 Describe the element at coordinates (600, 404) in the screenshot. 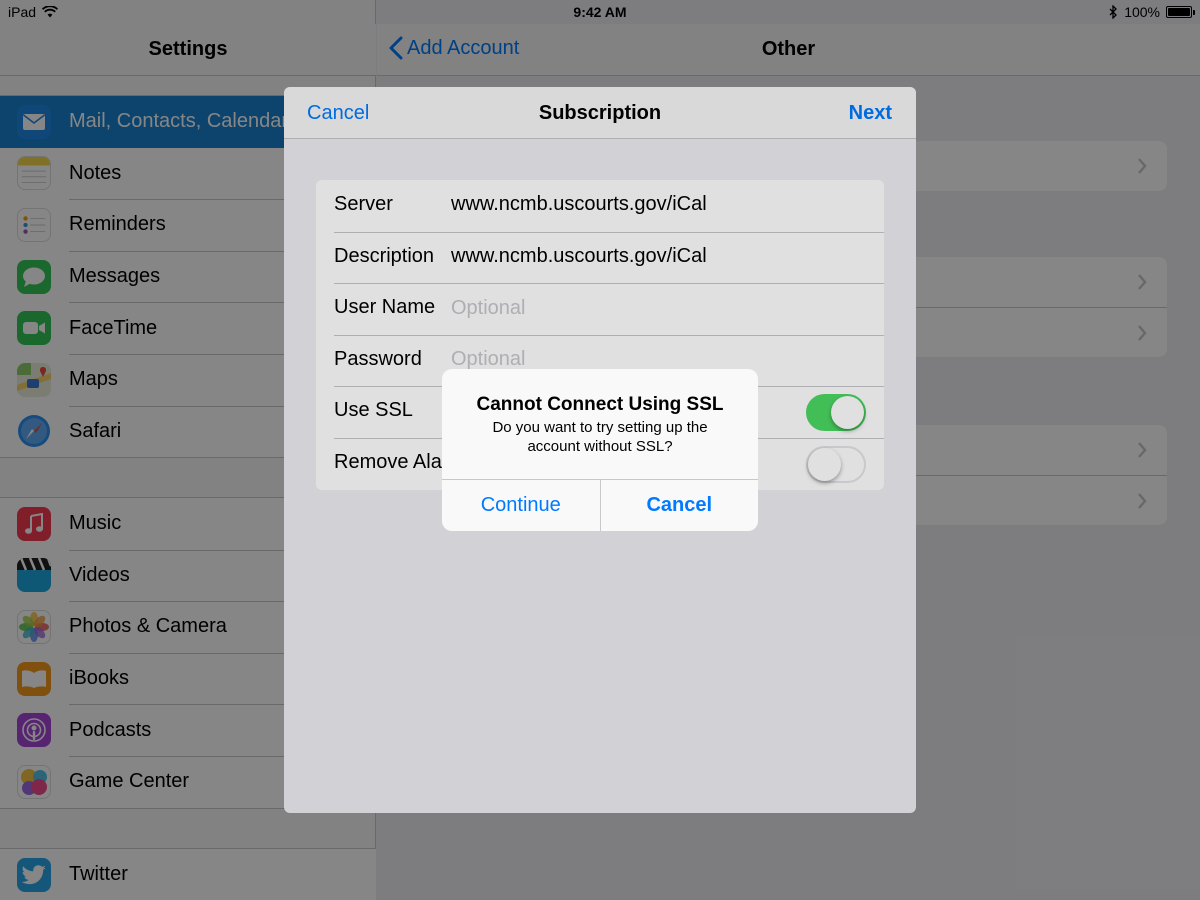

I see `alert-title: Cannot Connect Using SSL` at that location.